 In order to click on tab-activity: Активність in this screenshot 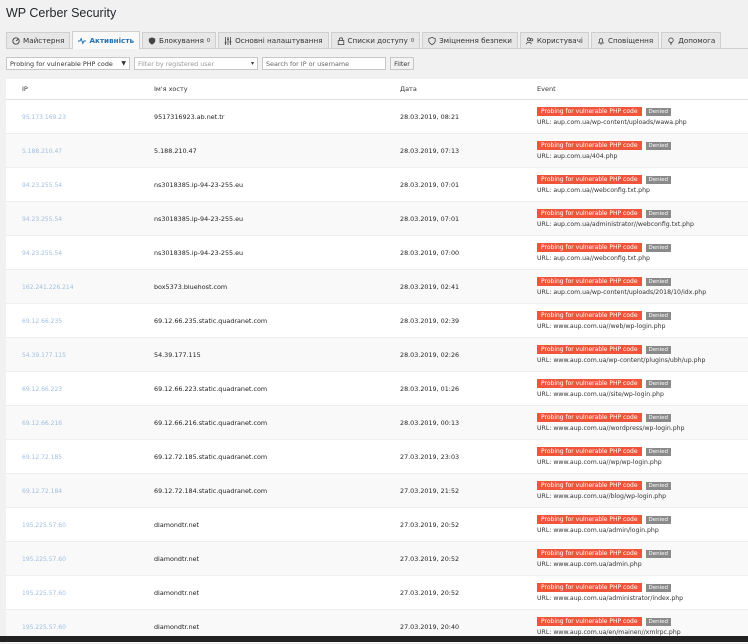, I will do `click(106, 40)`.